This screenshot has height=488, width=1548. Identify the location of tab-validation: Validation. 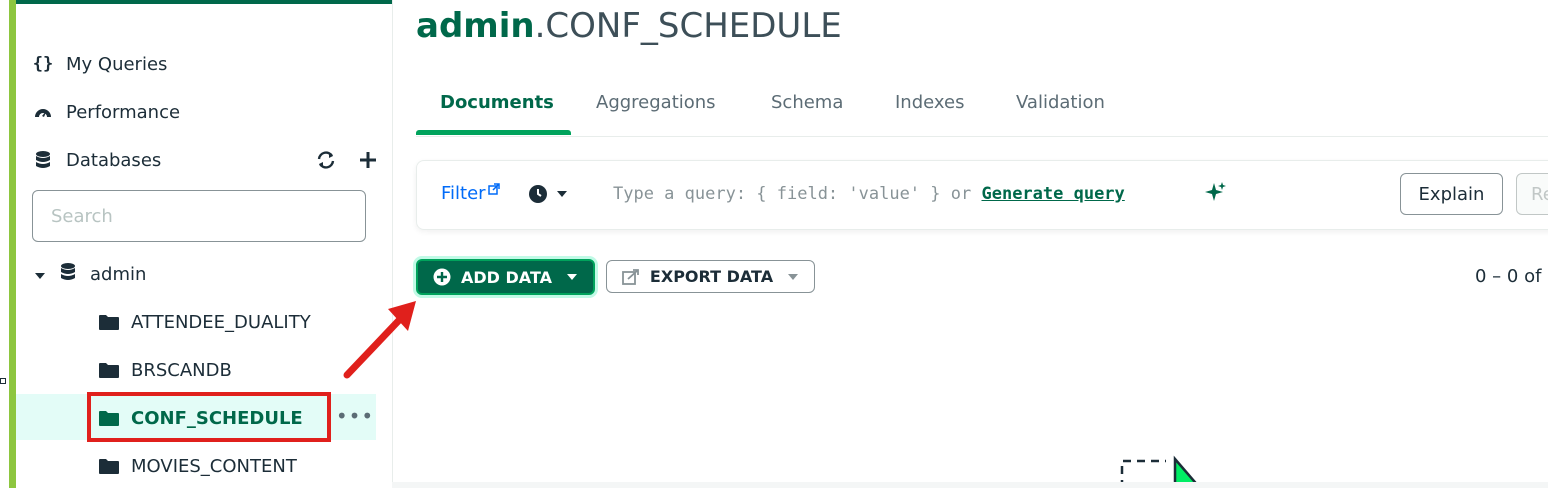
(1060, 110).